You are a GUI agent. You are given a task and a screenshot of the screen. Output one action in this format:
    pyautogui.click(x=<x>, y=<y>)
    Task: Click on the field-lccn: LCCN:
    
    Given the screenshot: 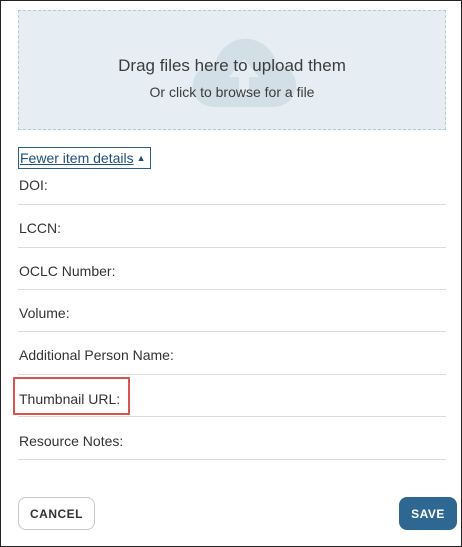 What is the action you would take?
    pyautogui.click(x=232, y=226)
    